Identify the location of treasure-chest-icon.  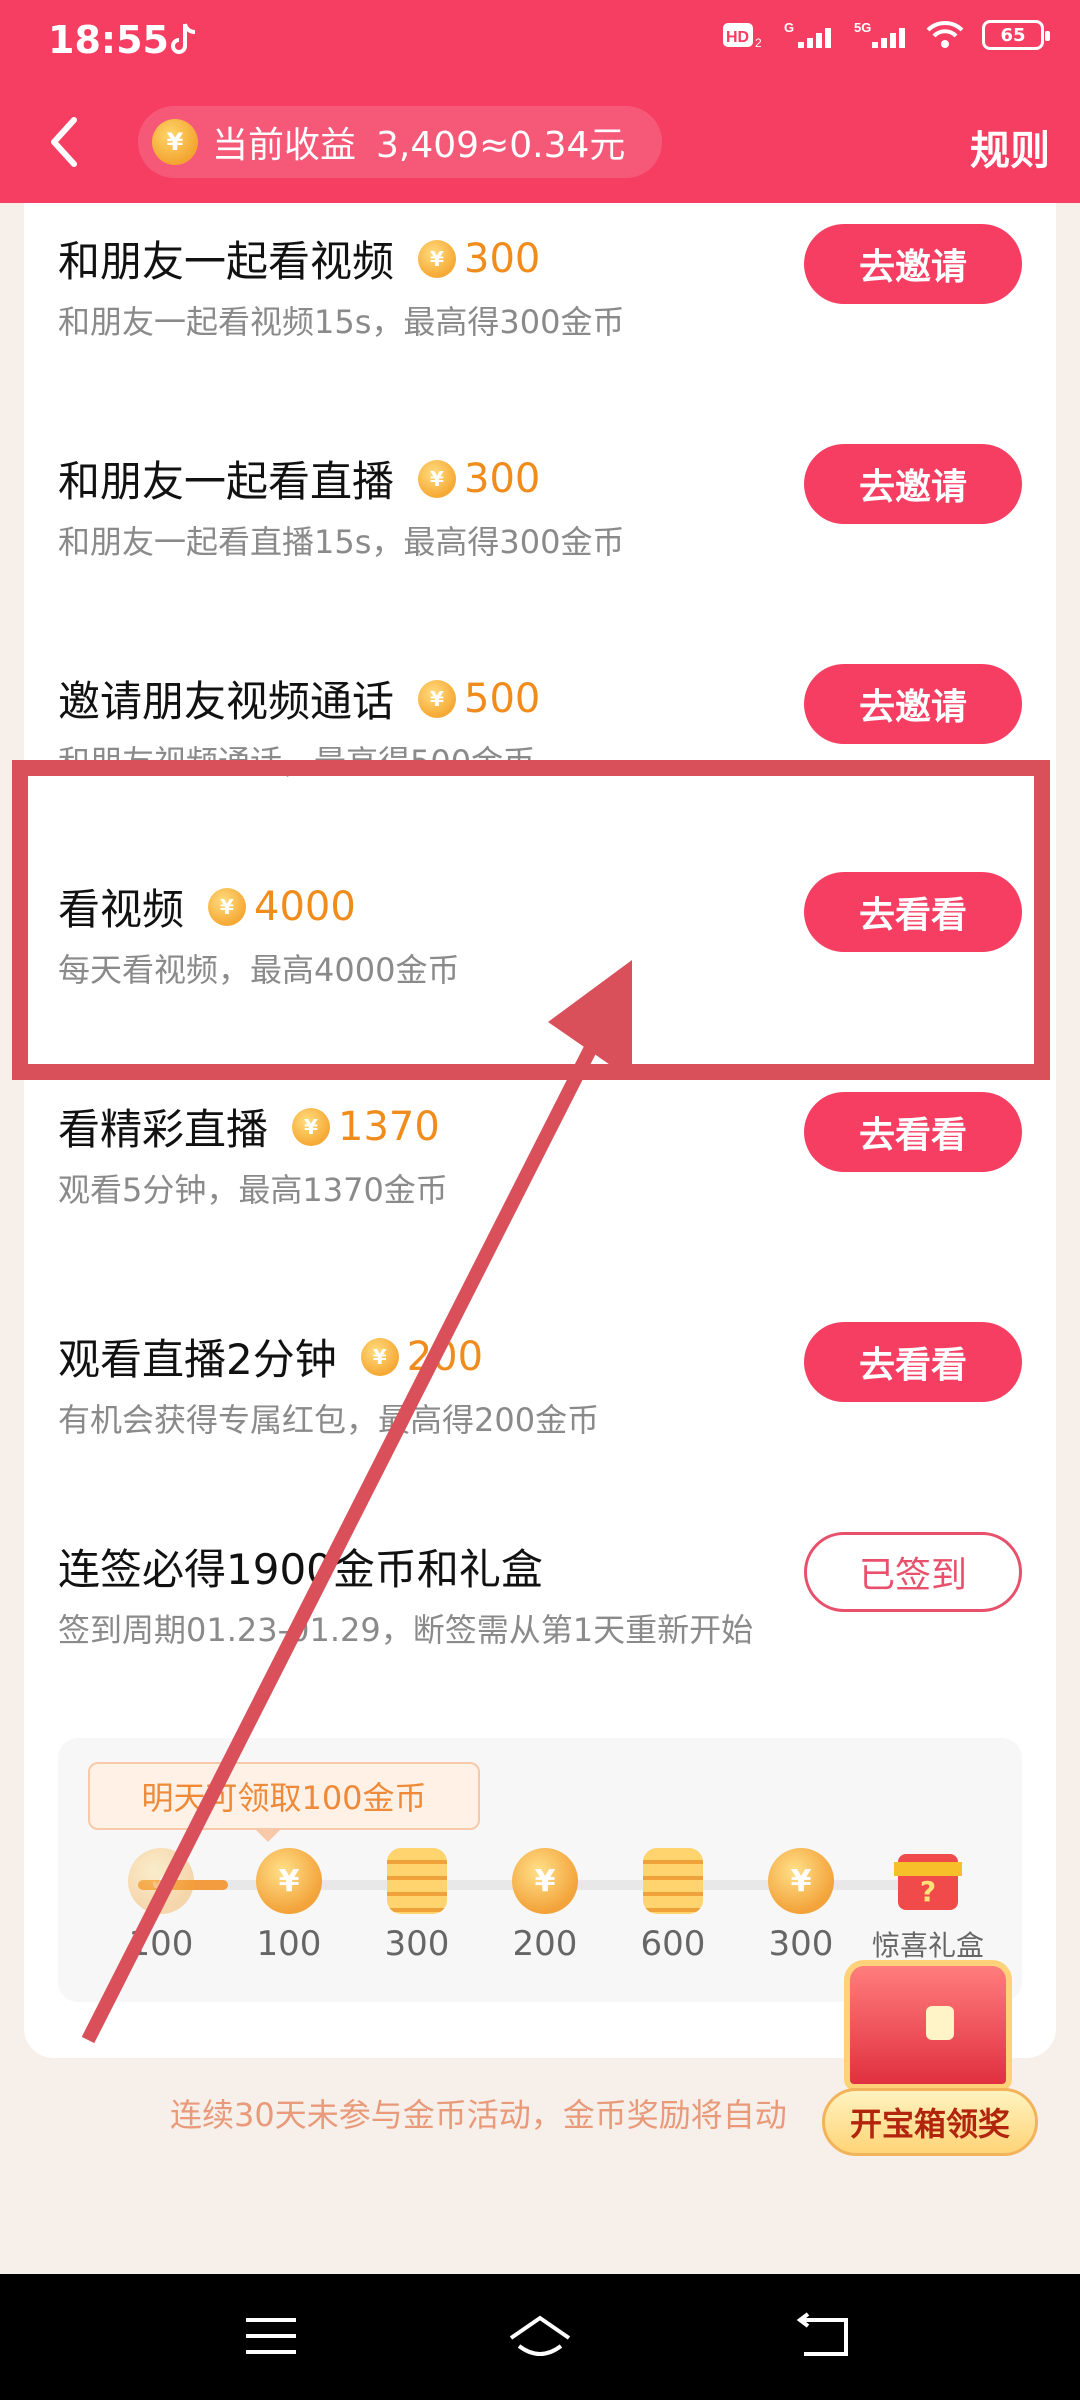
(928, 2025).